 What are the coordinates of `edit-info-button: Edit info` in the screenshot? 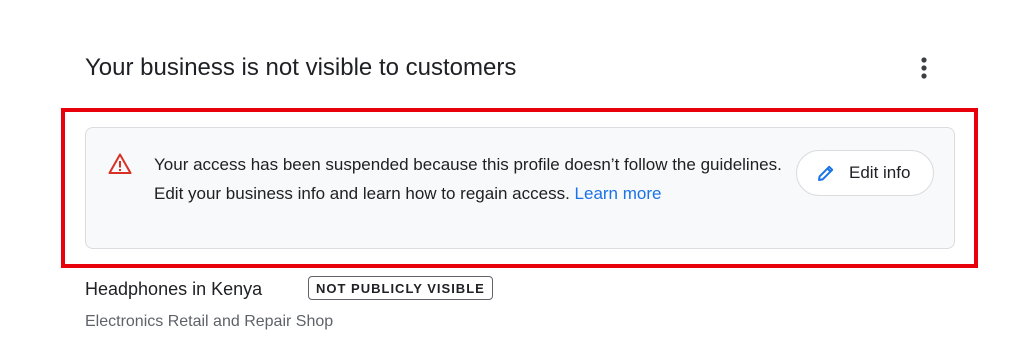 It's located at (865, 173).